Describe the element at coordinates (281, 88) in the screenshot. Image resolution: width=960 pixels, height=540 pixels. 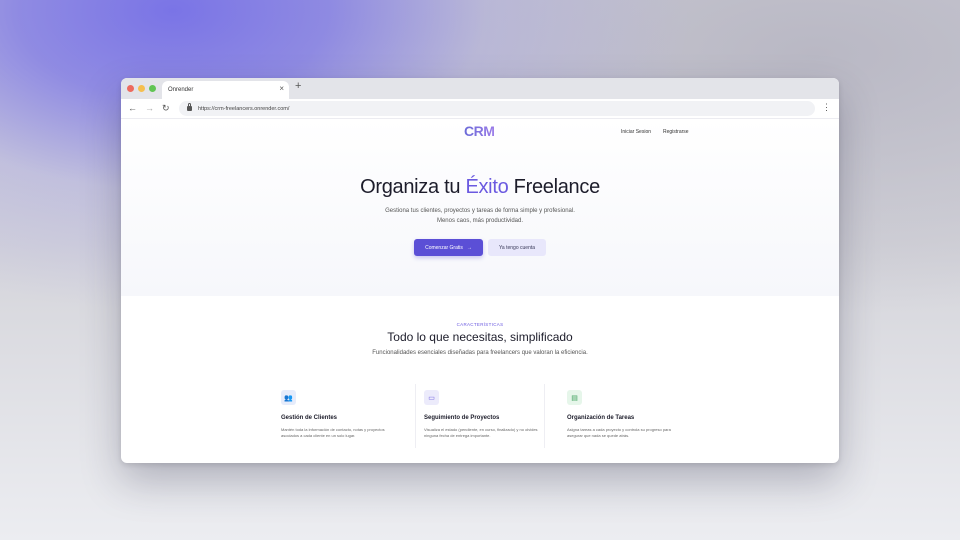
I see `tab-close-icon: ×` at that location.